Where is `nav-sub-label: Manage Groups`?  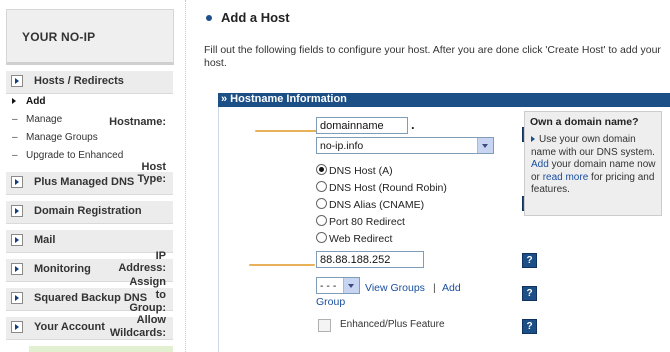
nav-sub-label: Manage Groups is located at coordinates (62, 137).